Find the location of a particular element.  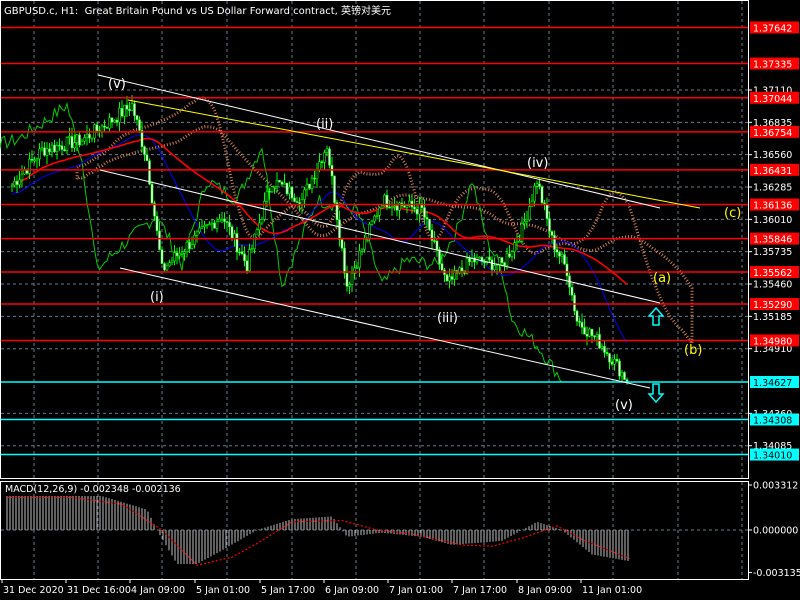

price-tick-label: 1.36010 is located at coordinates (772, 220).